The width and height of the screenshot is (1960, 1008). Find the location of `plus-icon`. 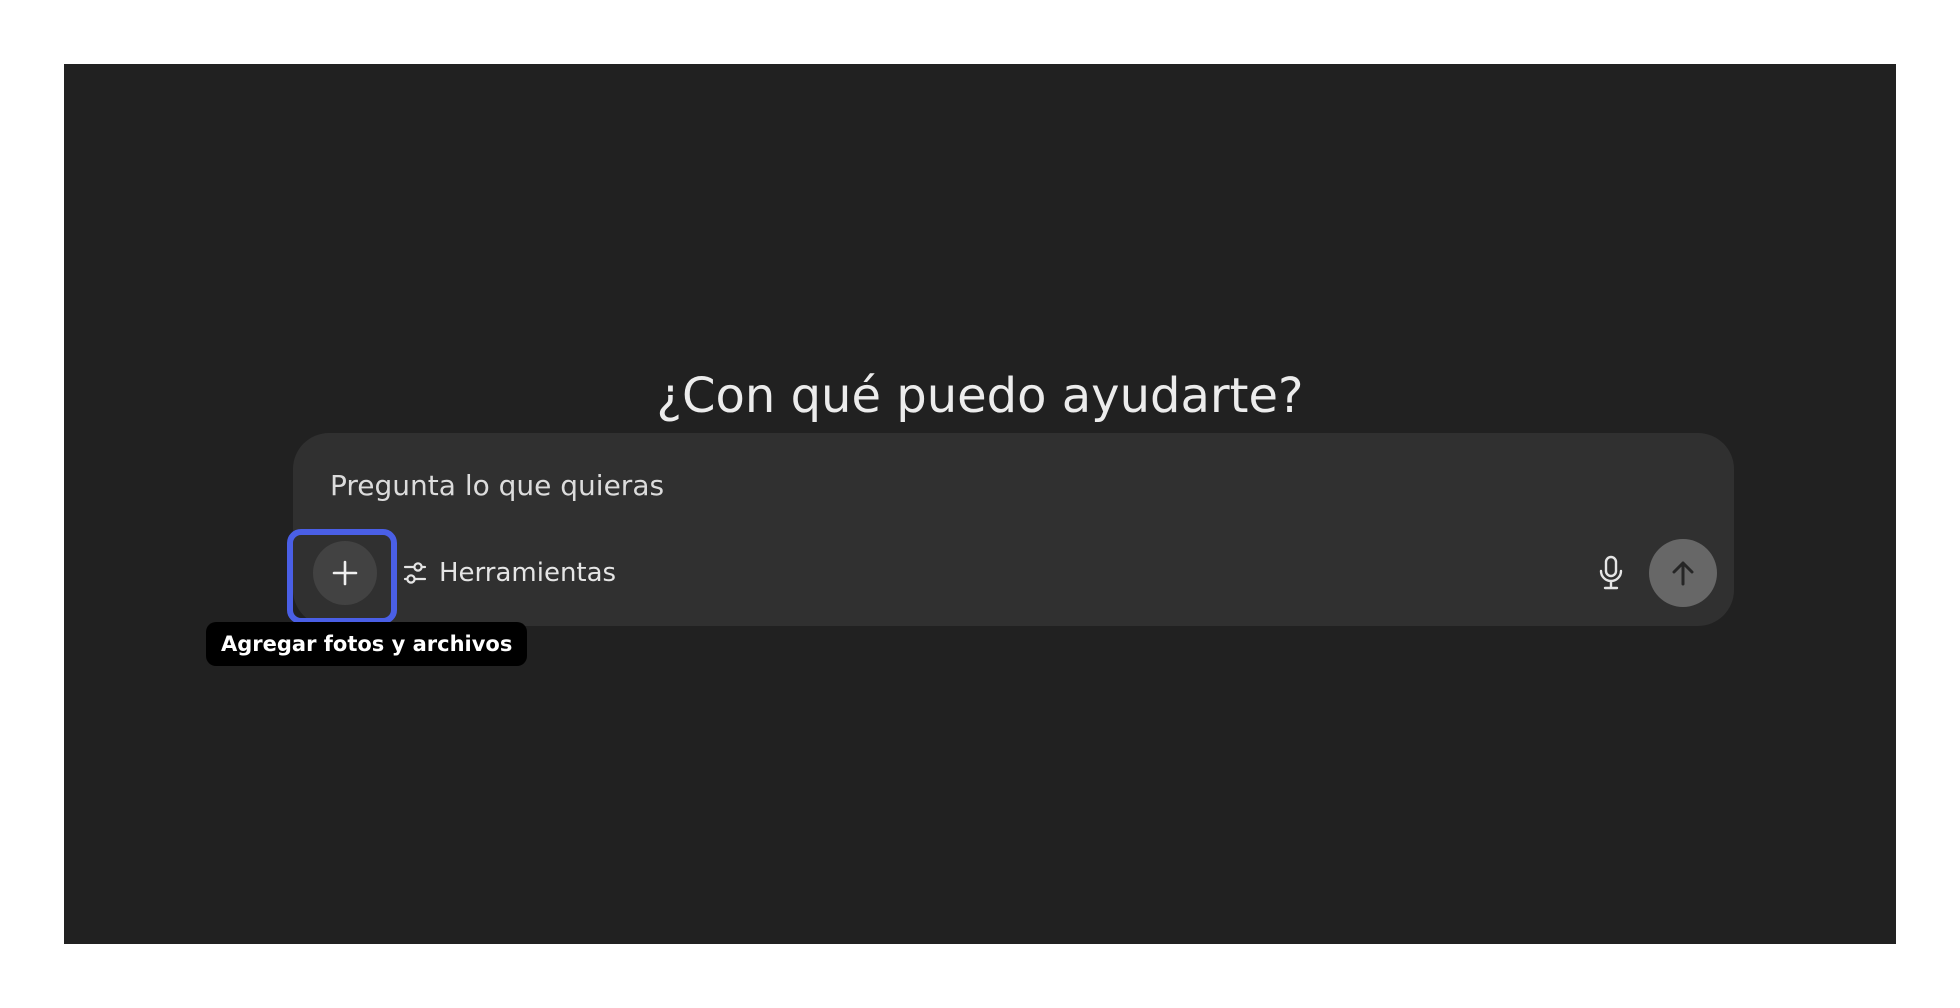

plus-icon is located at coordinates (345, 573).